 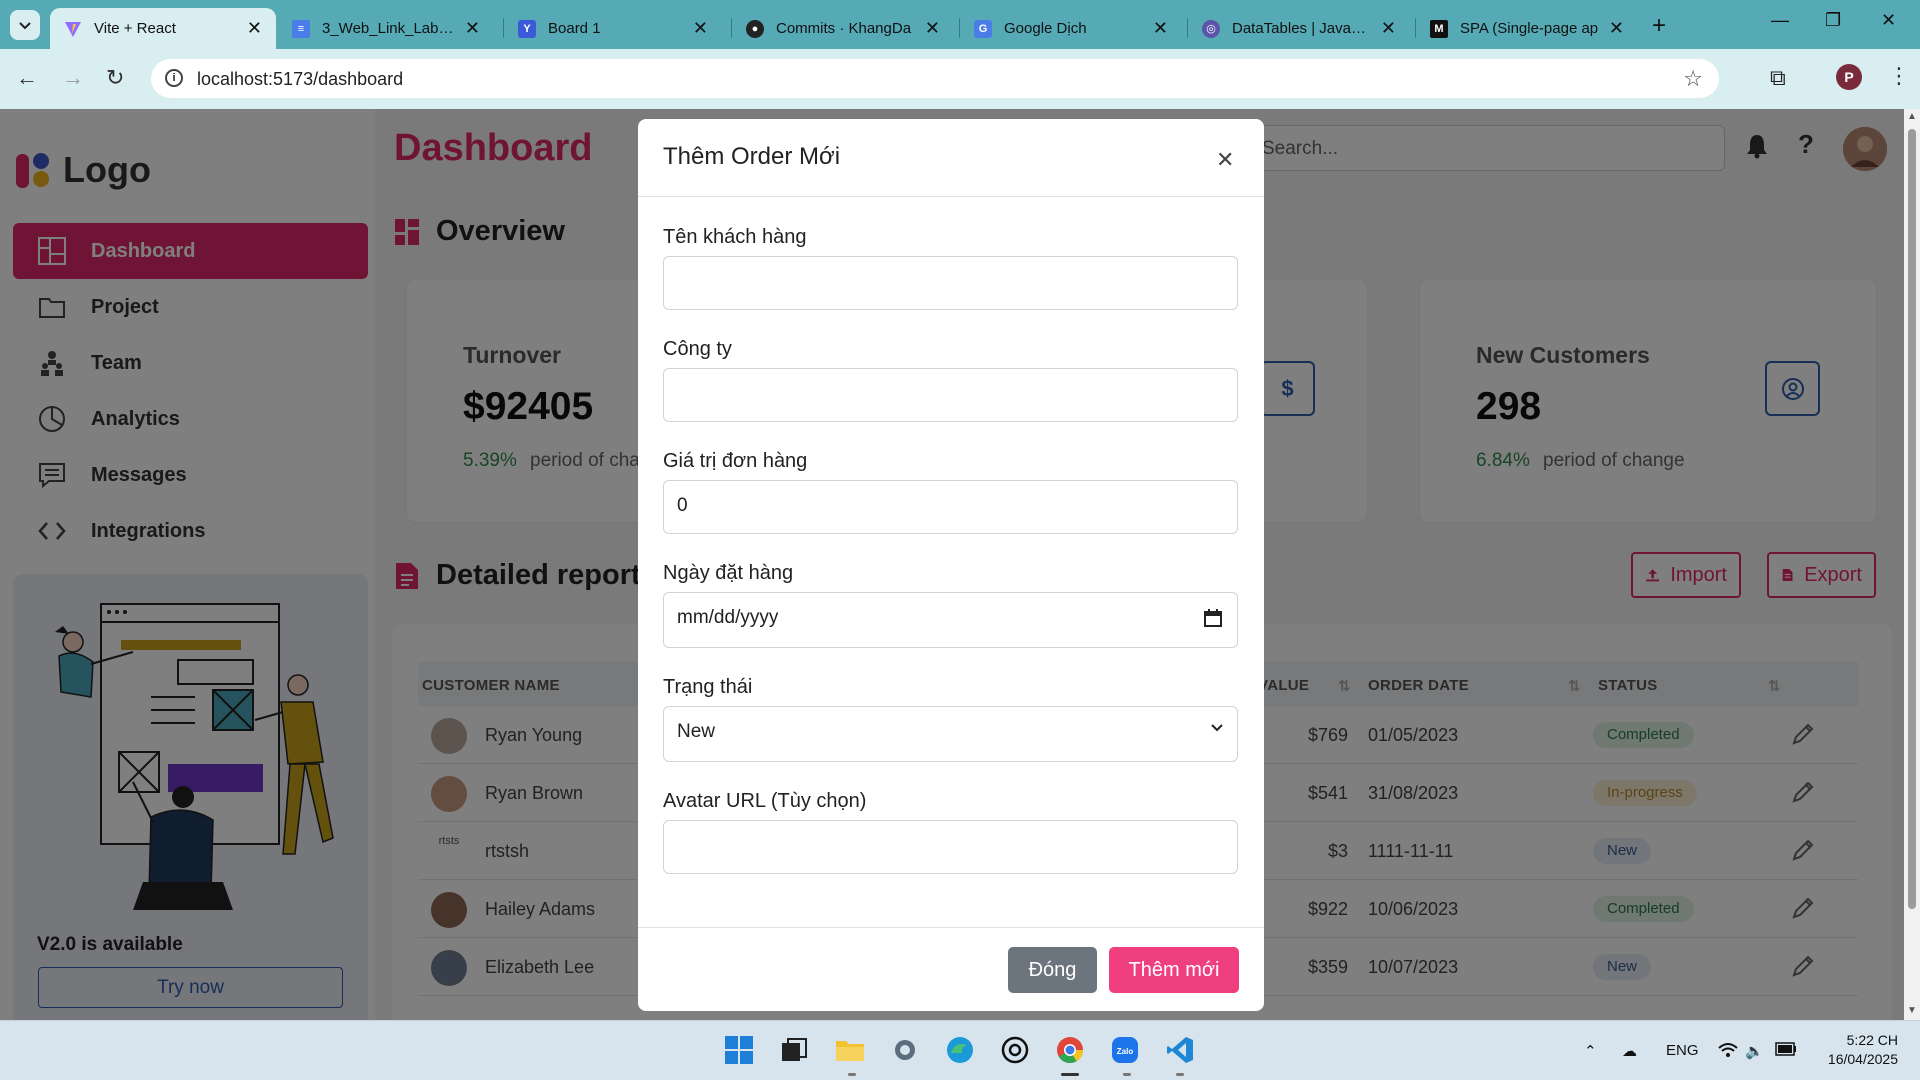 I want to click on scroll-down-arrow-icon: ▼, so click(x=1912, y=1010).